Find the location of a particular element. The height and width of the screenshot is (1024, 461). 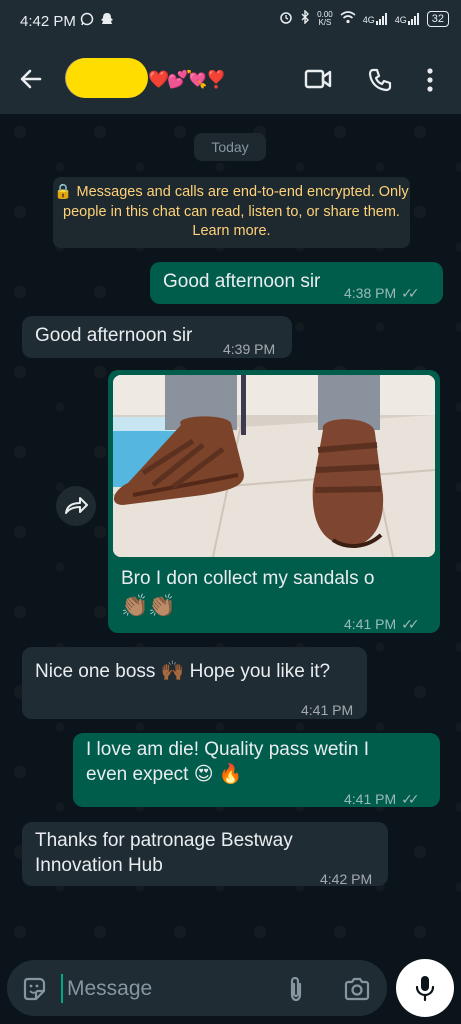

message-incoming: Good afternoon sir 4:39 PM is located at coordinates (157, 337).